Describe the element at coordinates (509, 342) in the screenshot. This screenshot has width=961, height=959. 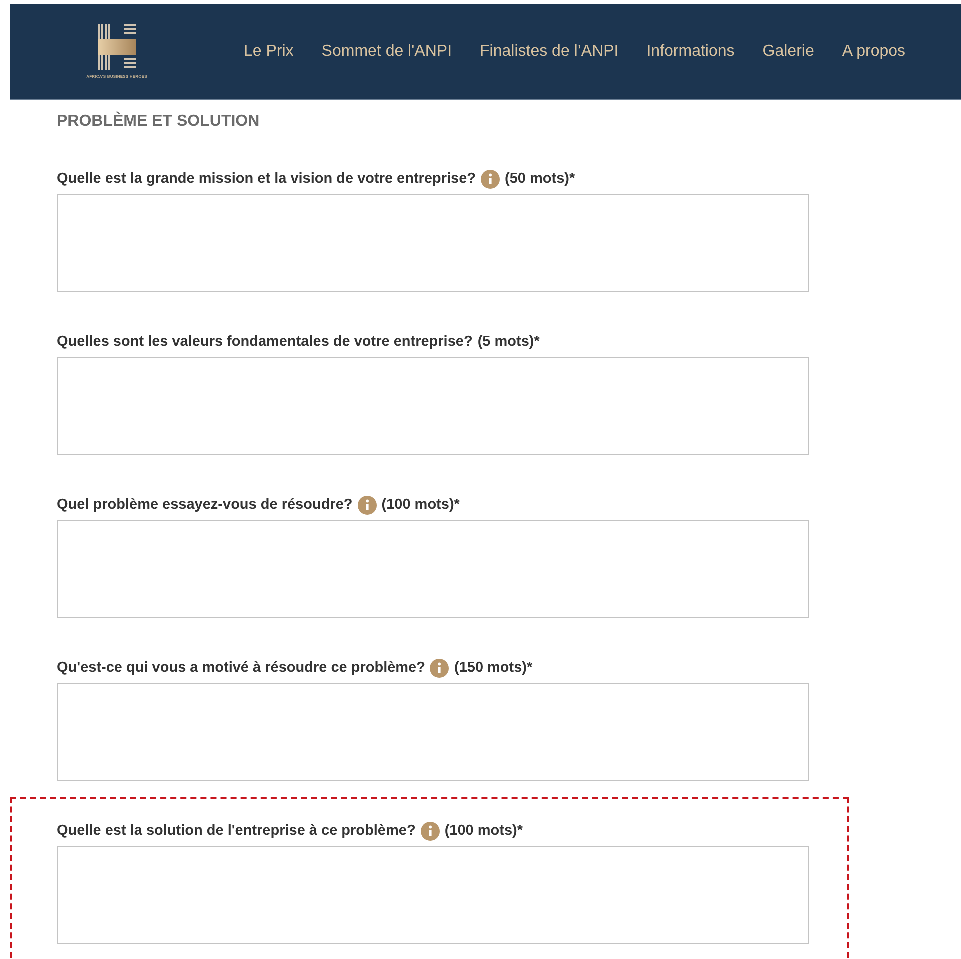
I see `word-limit: (5 mots)*` at that location.